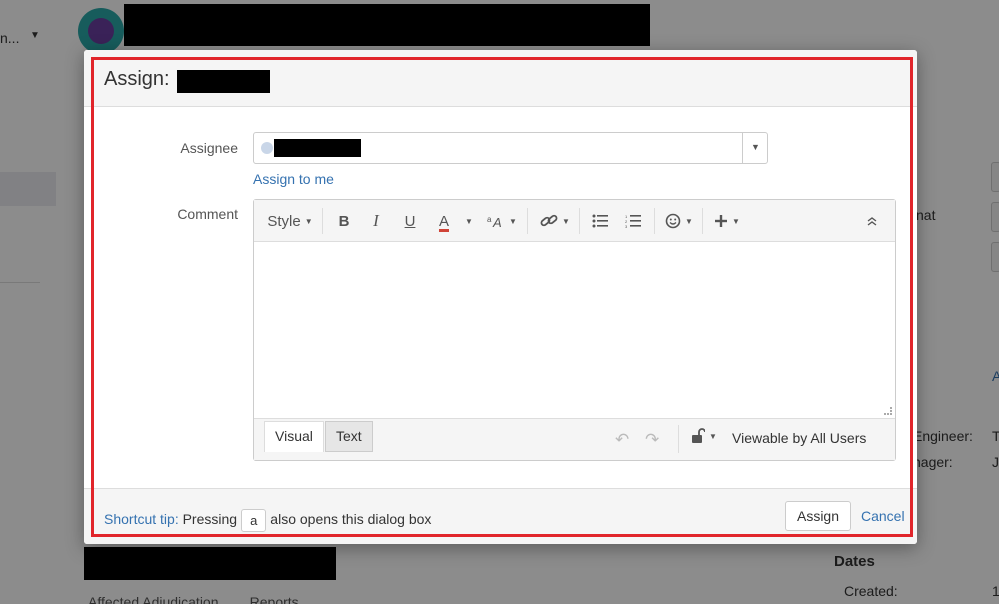 The image size is (999, 604). I want to click on link-icon, so click(549, 220).